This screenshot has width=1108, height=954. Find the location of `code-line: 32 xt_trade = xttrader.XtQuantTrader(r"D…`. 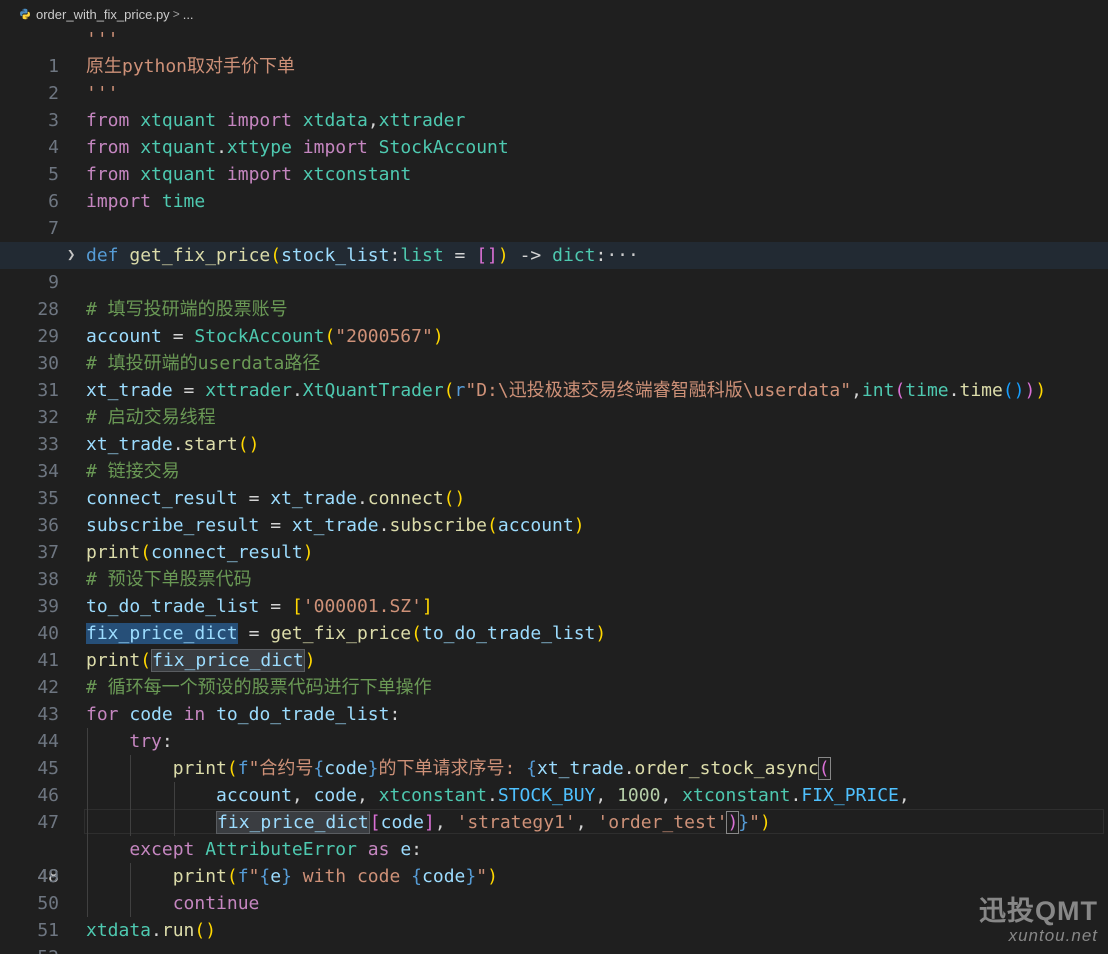

code-line: 32 xt_trade = xttrader.XtQuantTrader(r"D… is located at coordinates (554, 402).